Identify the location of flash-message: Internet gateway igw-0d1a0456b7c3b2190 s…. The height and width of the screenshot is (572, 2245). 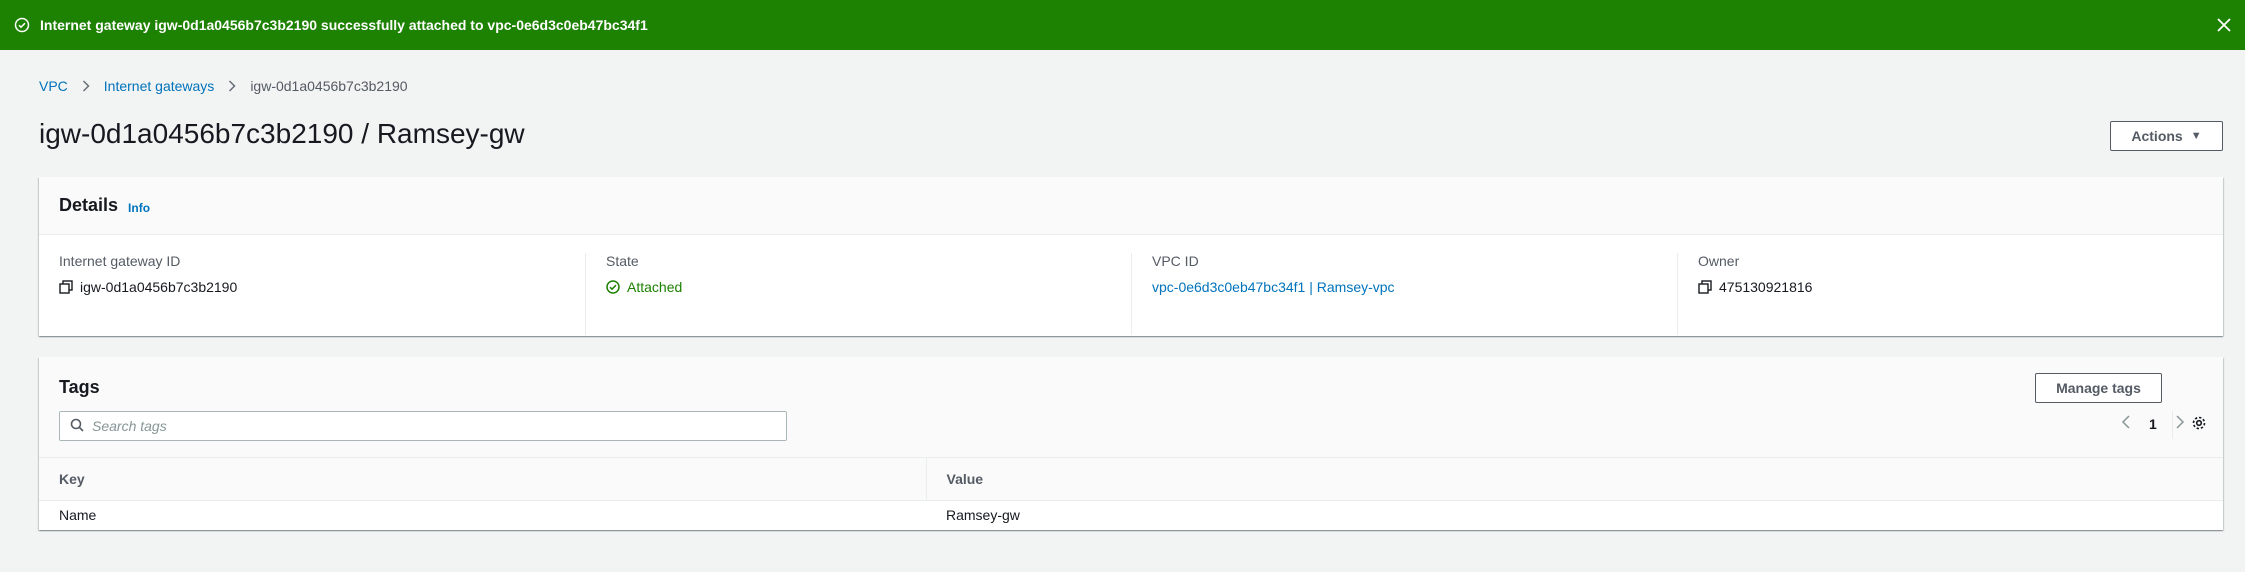
(344, 25).